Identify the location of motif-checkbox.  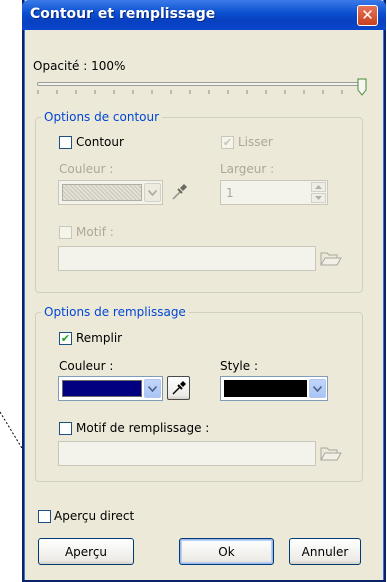
(65, 232).